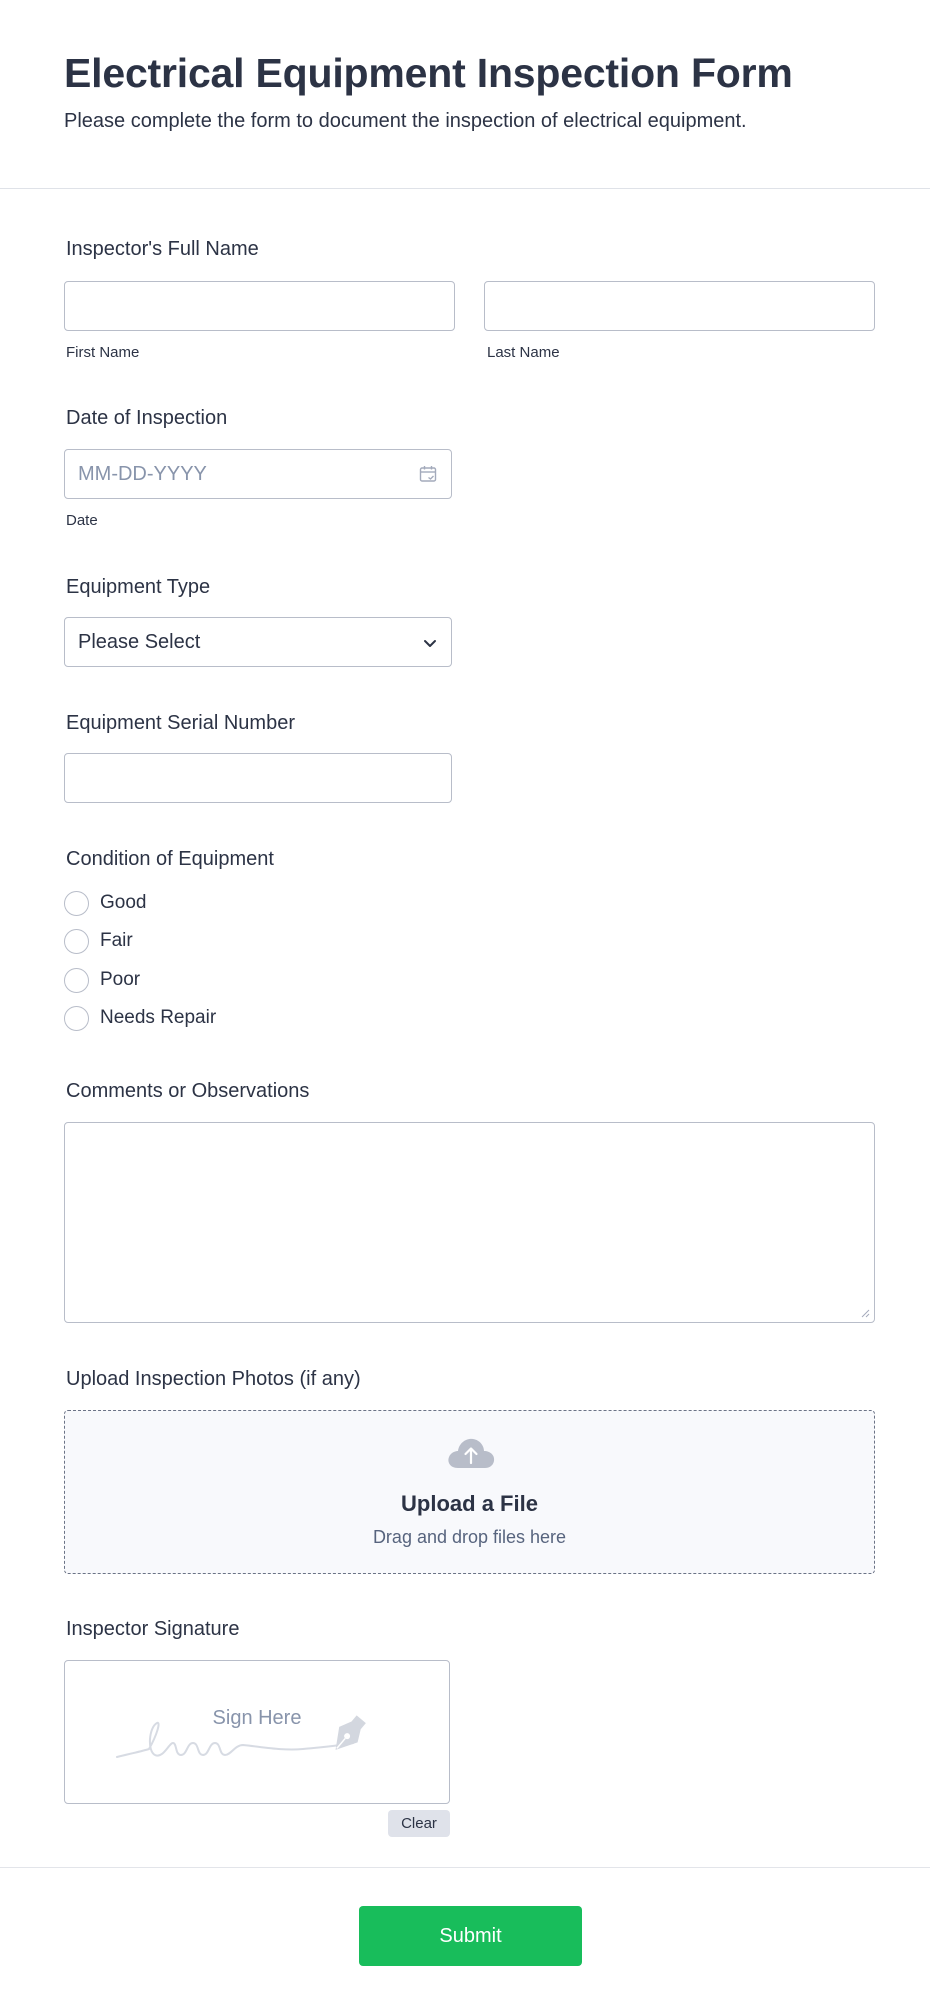 This screenshot has height=2013, width=930. Describe the element at coordinates (259, 306) in the screenshot. I see `first-name-input` at that location.